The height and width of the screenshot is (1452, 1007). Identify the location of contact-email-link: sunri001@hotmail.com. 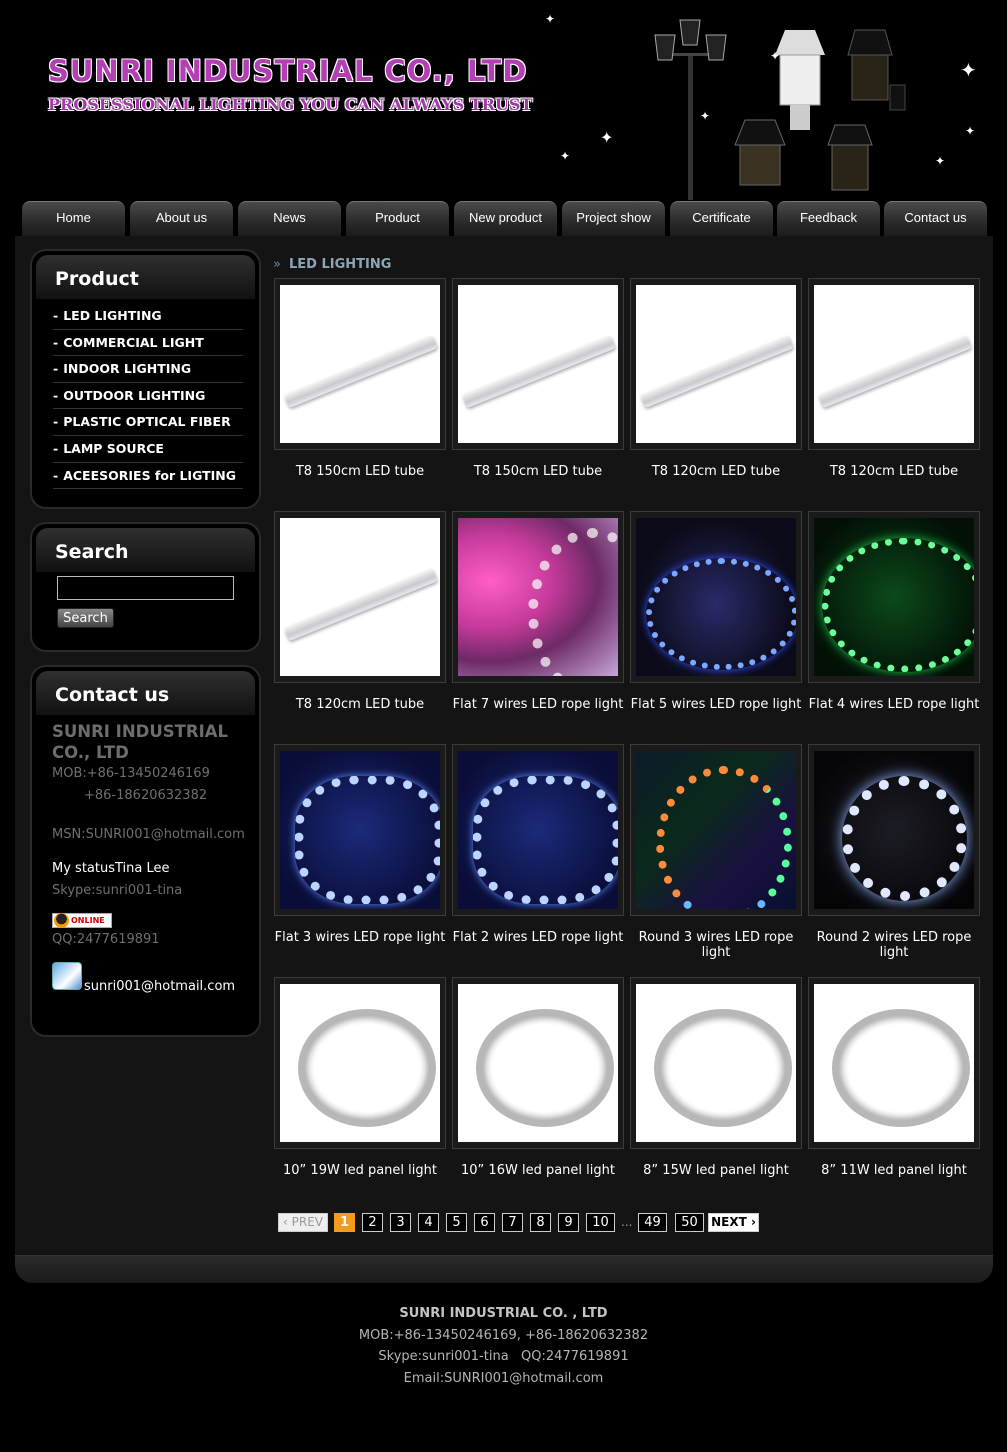
(159, 986).